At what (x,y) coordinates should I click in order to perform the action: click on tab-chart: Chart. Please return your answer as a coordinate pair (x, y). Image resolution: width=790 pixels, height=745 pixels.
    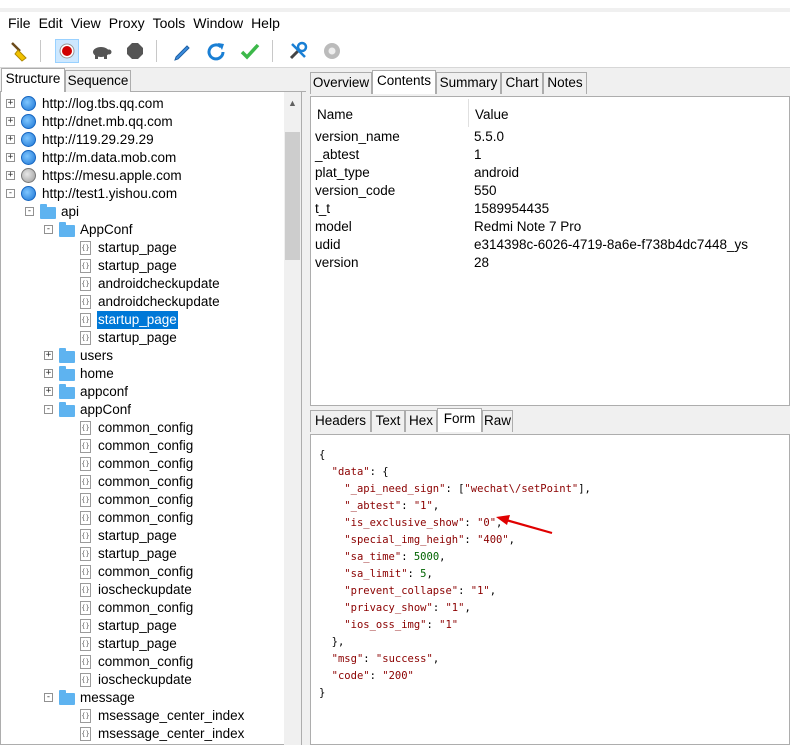
    Looking at the image, I should click on (522, 83).